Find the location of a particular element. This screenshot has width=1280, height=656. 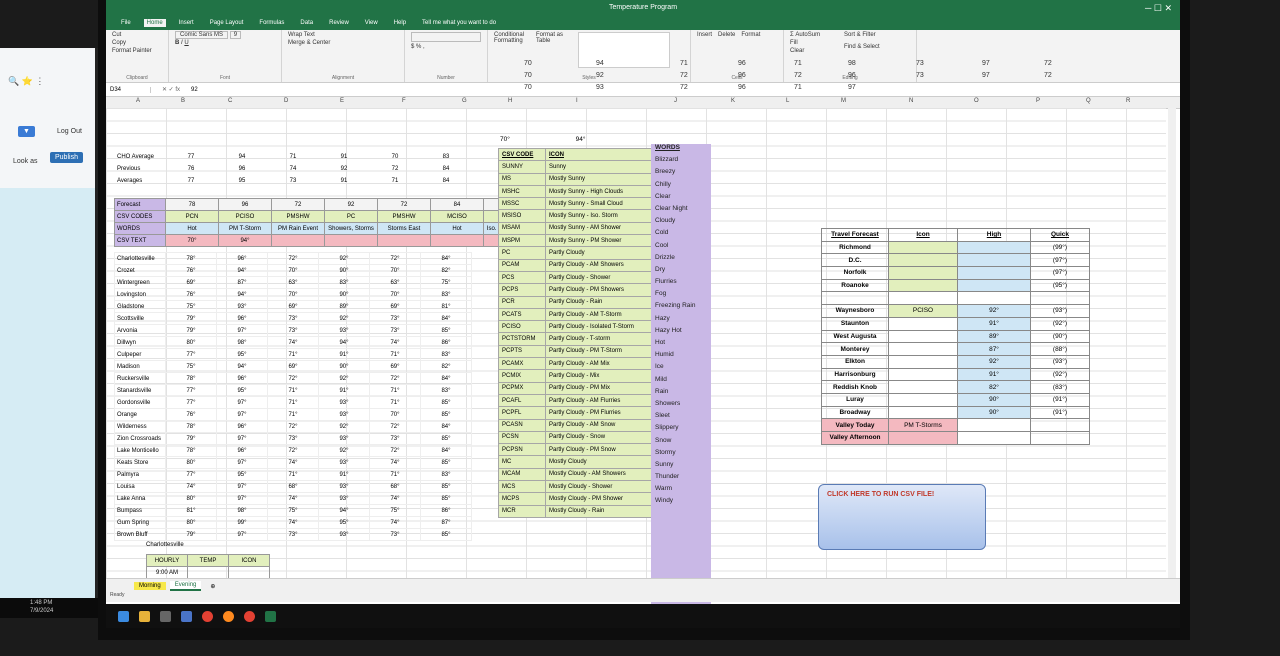

table-cell: 84° is located at coordinates (446, 318).